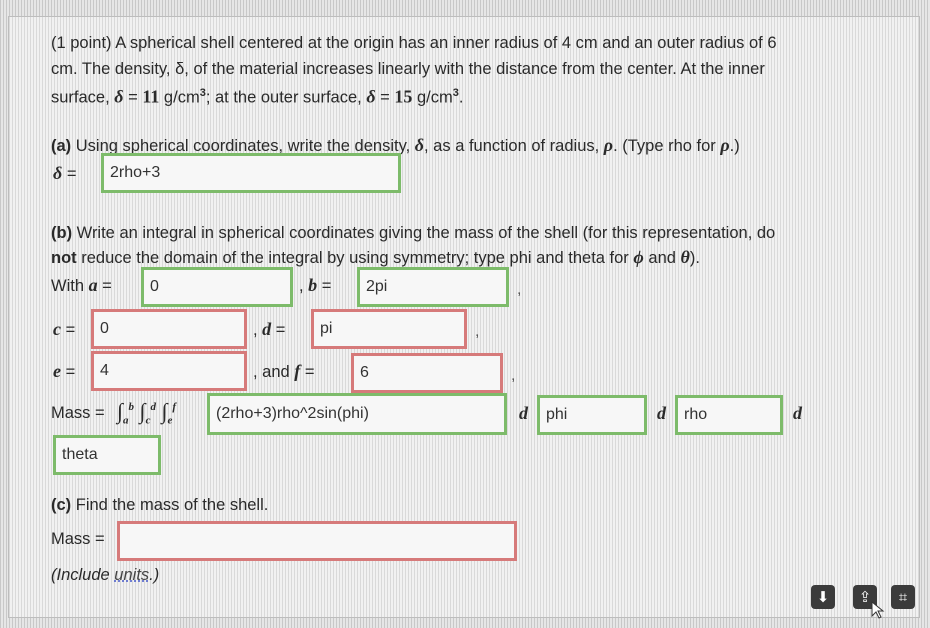 This screenshot has height=628, width=930. What do you see at coordinates (83, 575) in the screenshot?
I see `note-text: (Include` at bounding box center [83, 575].